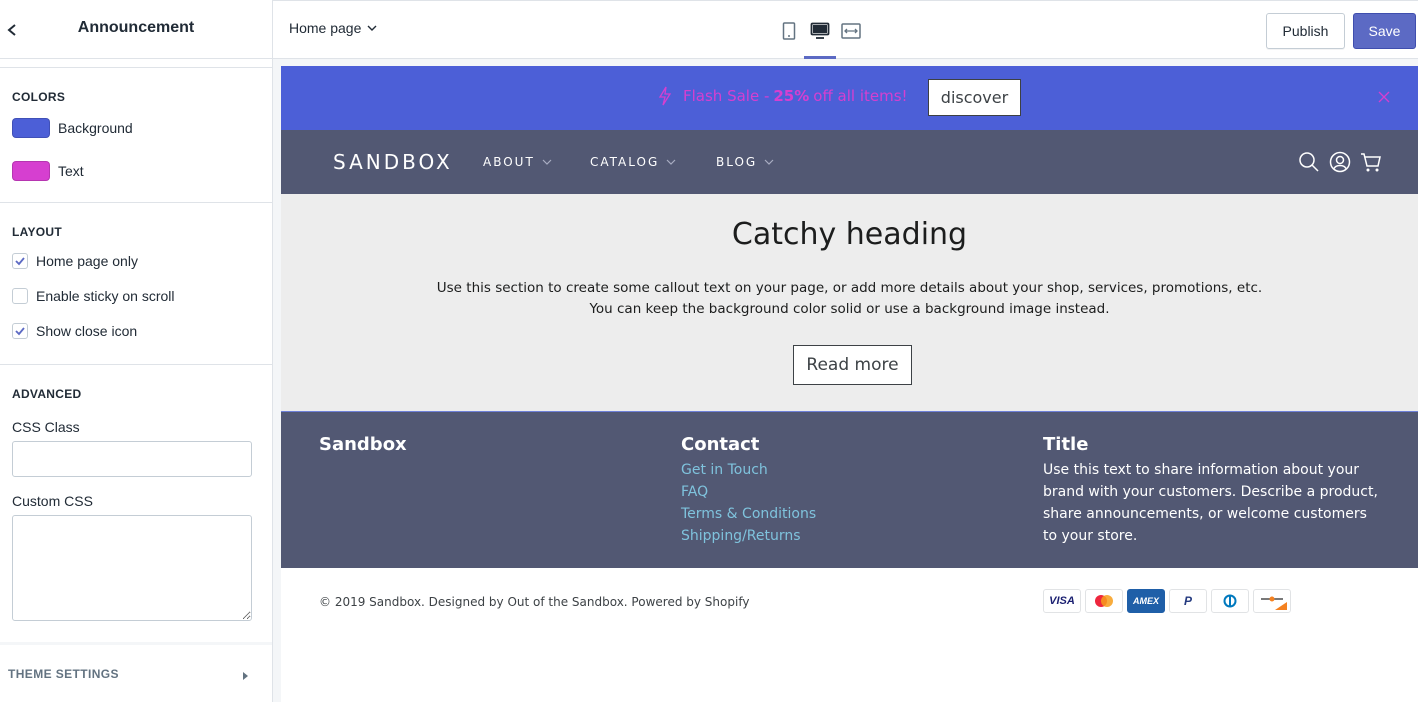 Image resolution: width=1418 pixels, height=702 pixels. What do you see at coordinates (1146, 601) in the screenshot?
I see `amex-icon: AMEX` at bounding box center [1146, 601].